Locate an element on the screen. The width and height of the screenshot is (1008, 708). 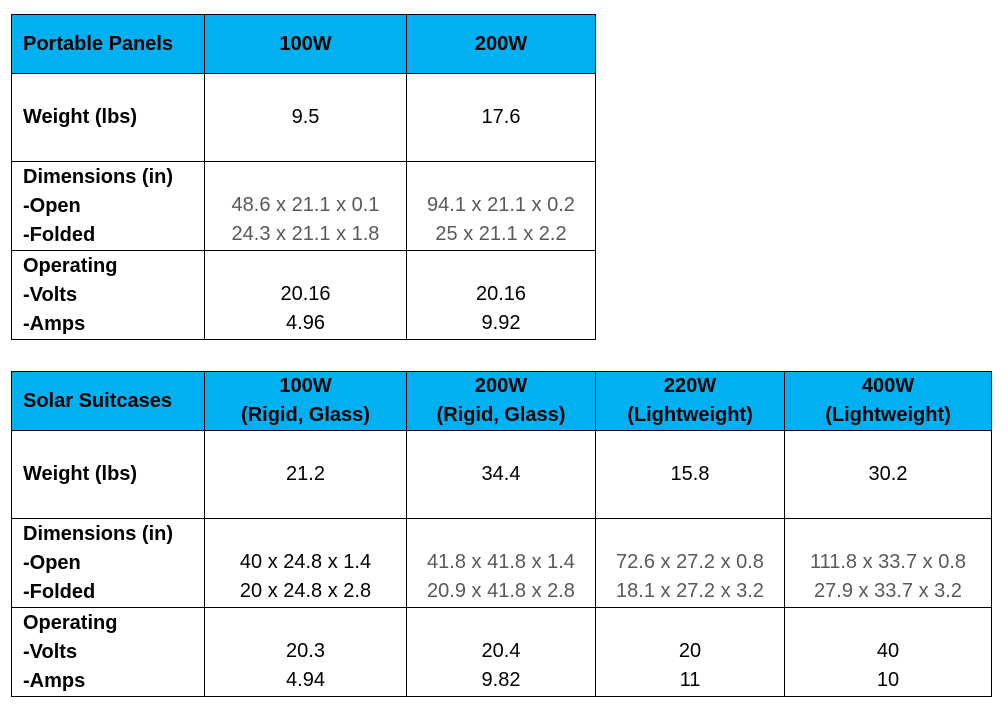
cell-folded: 25 x 21.1 x 2.2 is located at coordinates (501, 234).